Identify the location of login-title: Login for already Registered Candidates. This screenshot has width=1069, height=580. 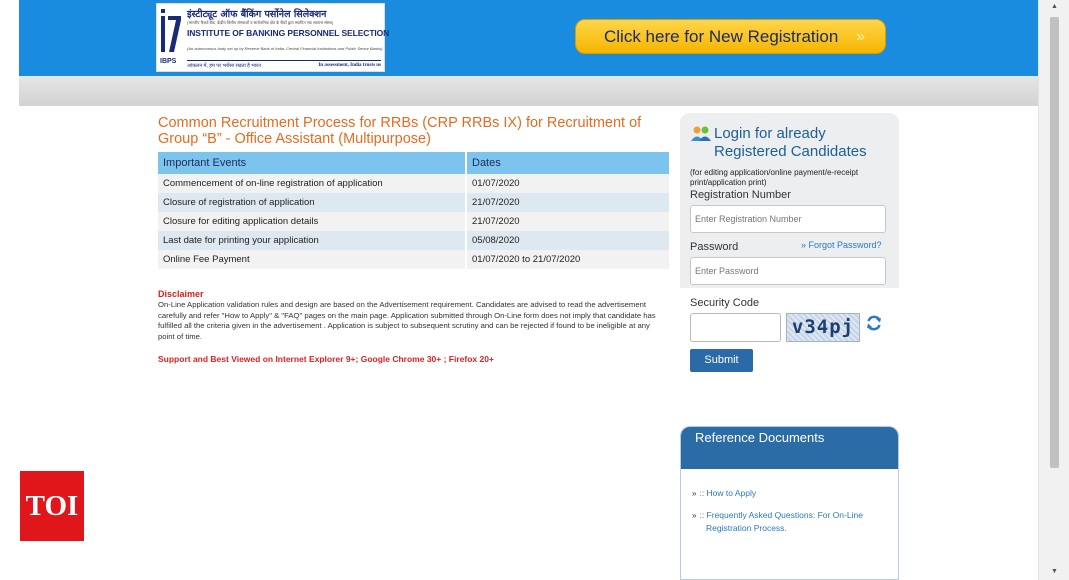
(790, 142).